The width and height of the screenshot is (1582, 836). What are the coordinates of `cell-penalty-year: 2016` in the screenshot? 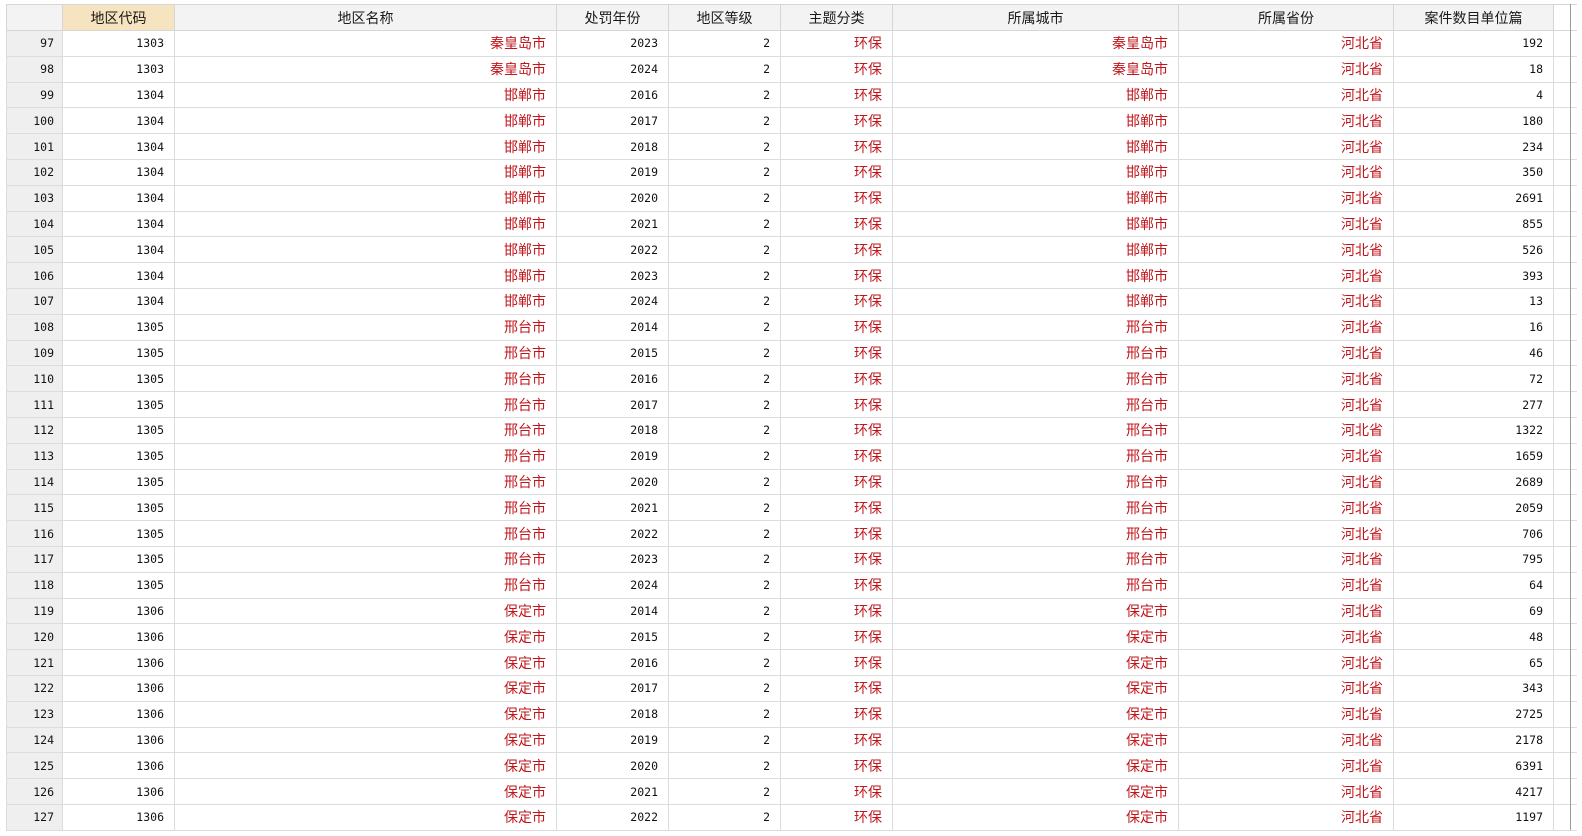 It's located at (612, 662).